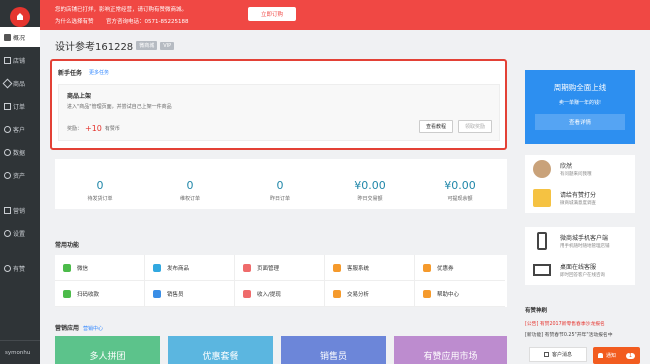  I want to click on sidebar-item-orders: 订单, so click(20, 106).